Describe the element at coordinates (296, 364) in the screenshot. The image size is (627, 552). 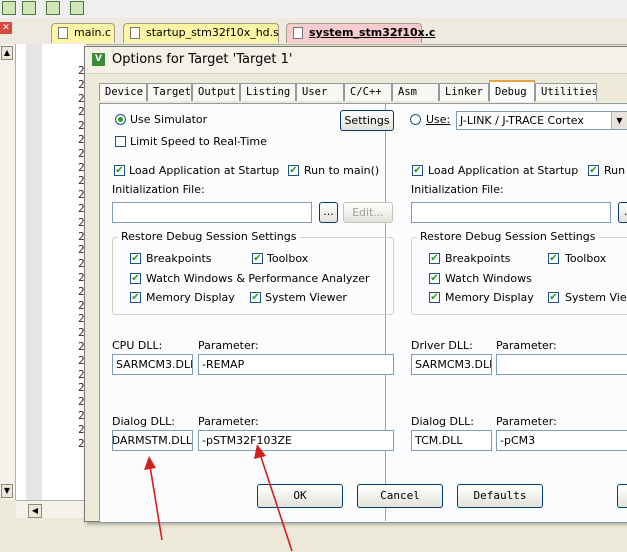
I see `cpu-param-input: -REMAP` at that location.